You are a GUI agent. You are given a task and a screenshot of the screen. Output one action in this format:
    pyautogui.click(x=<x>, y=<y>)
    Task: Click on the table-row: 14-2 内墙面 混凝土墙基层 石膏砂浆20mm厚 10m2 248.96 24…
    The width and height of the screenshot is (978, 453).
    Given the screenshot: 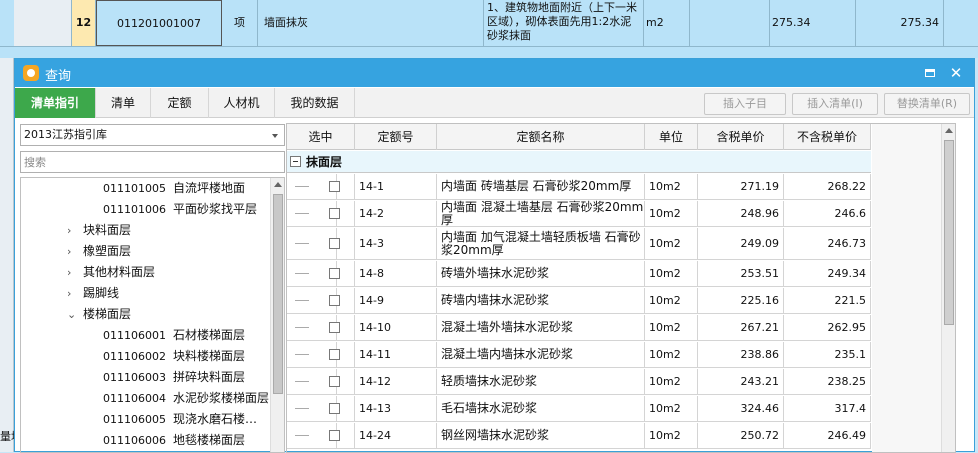 What is the action you would take?
    pyautogui.click(x=579, y=213)
    